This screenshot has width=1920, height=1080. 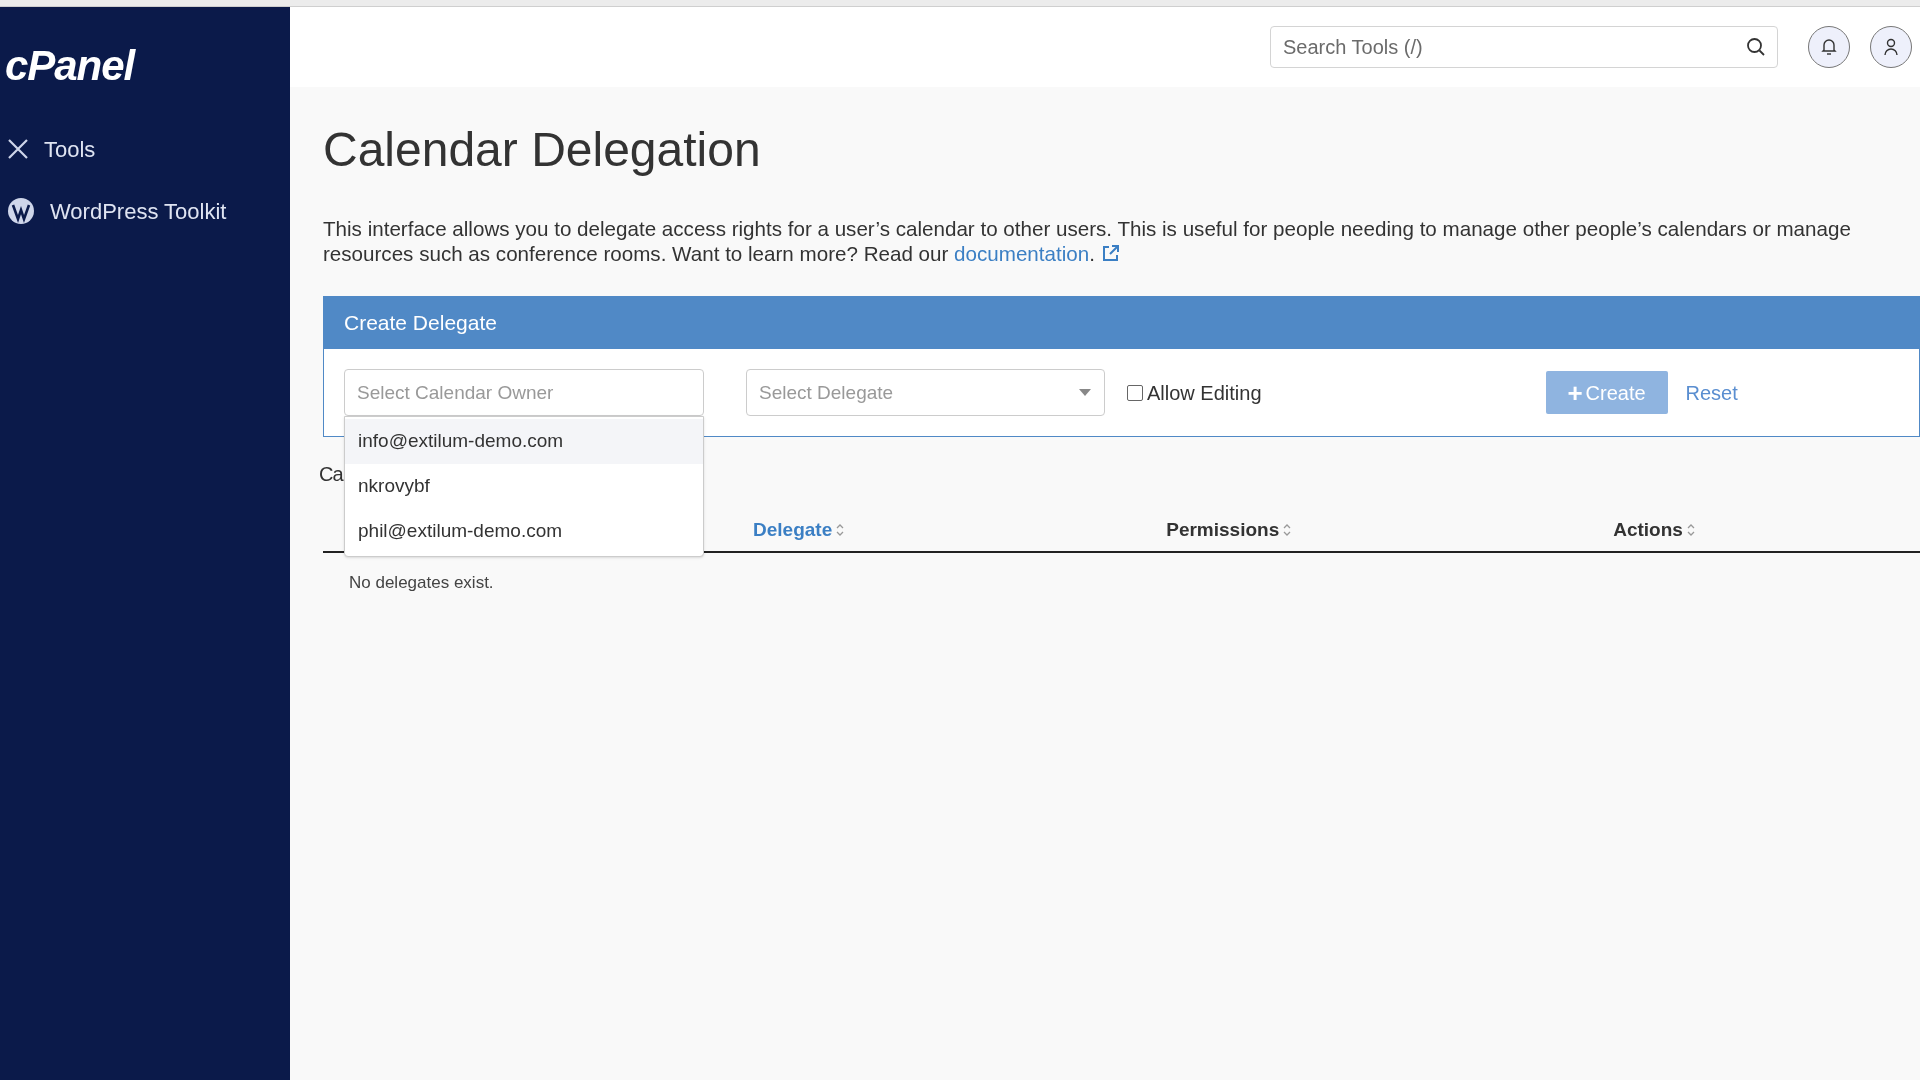 What do you see at coordinates (1085, 392) in the screenshot?
I see `caret-icon` at bounding box center [1085, 392].